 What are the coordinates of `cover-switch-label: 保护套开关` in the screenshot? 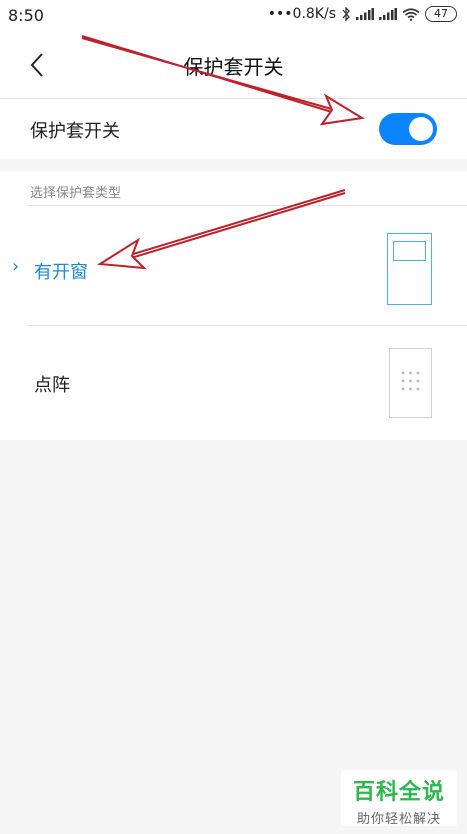 It's located at (75, 131).